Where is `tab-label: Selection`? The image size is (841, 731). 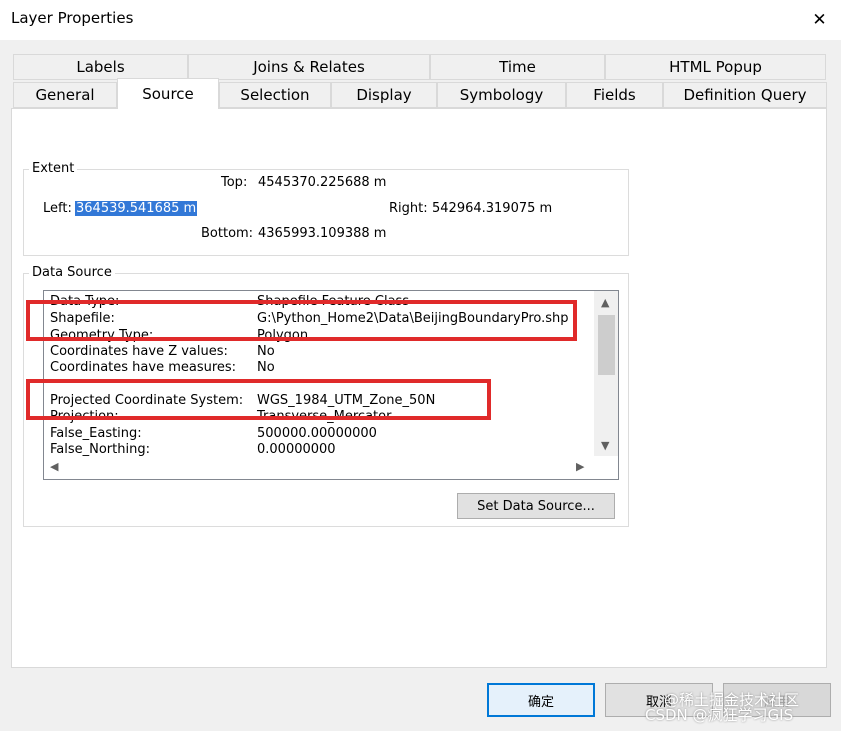
tab-label: Selection is located at coordinates (275, 95).